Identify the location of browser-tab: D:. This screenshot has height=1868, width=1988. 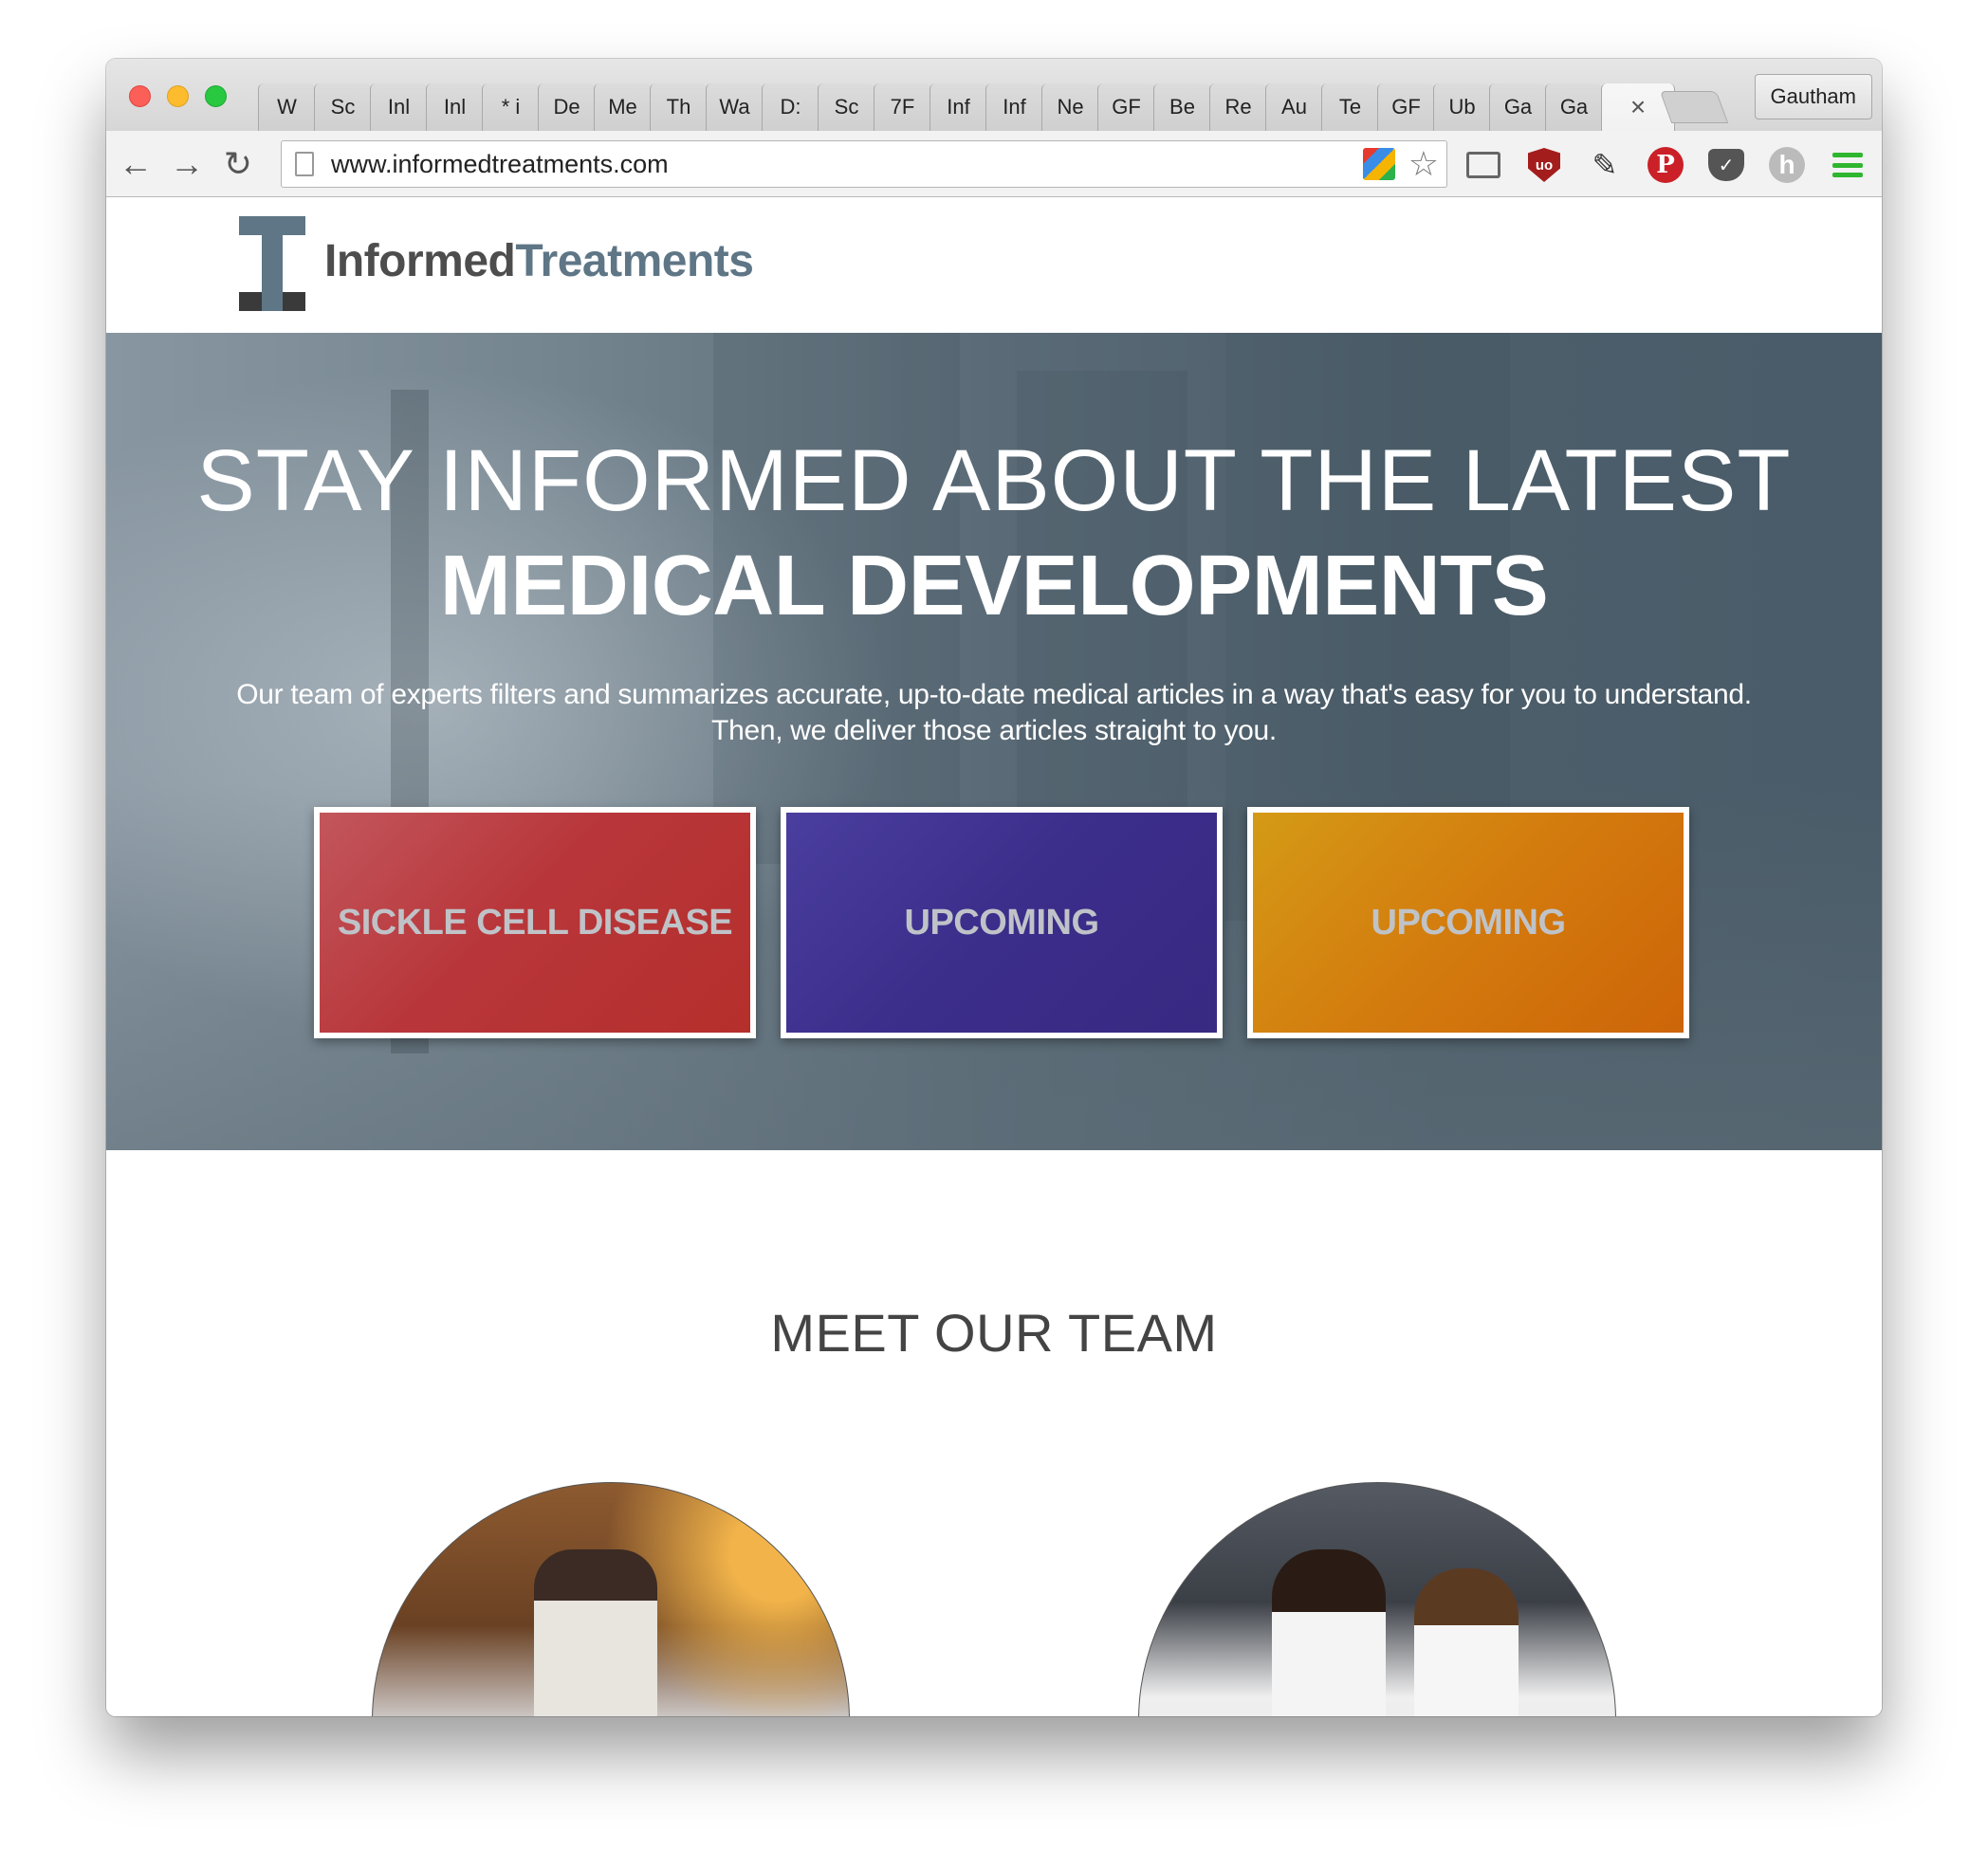
(790, 107).